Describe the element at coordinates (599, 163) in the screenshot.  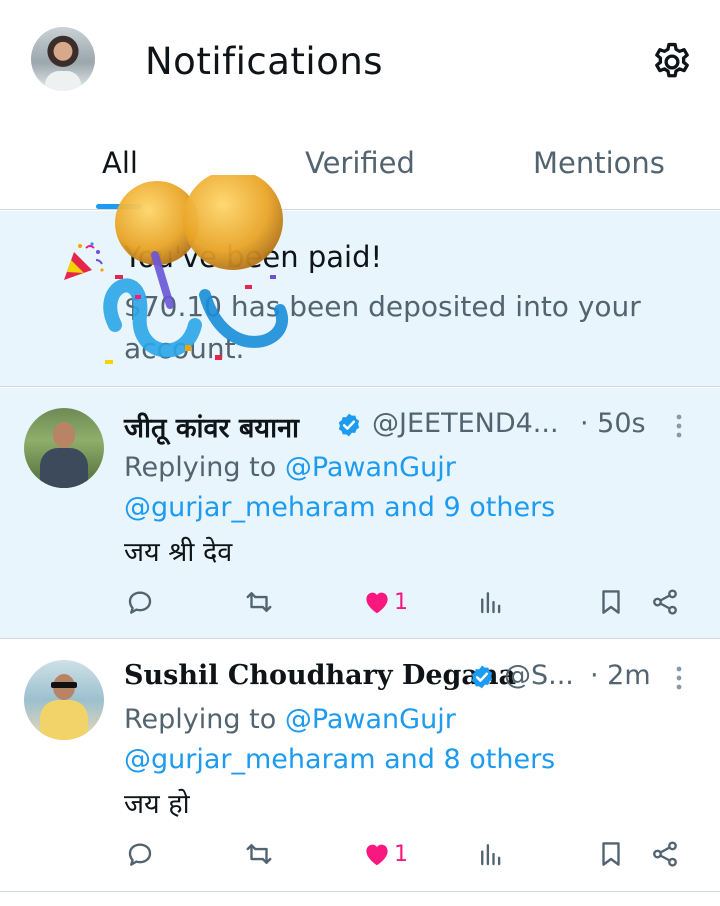
I see `tab-mentions: Mentions` at that location.